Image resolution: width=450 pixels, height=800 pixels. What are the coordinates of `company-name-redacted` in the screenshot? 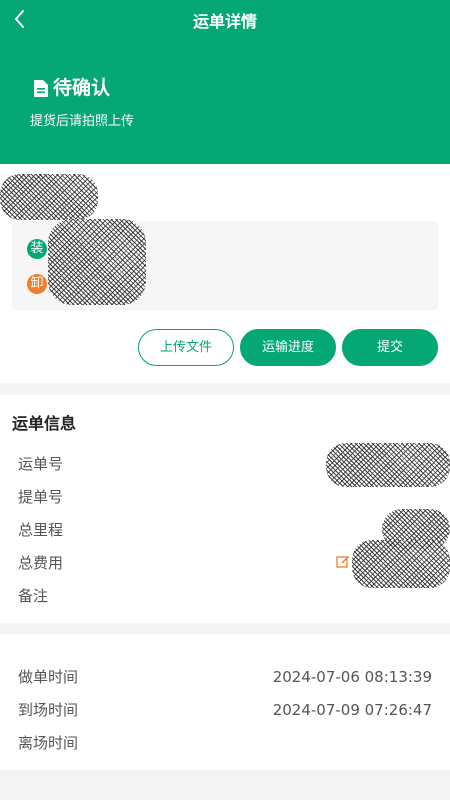 It's located at (49, 197).